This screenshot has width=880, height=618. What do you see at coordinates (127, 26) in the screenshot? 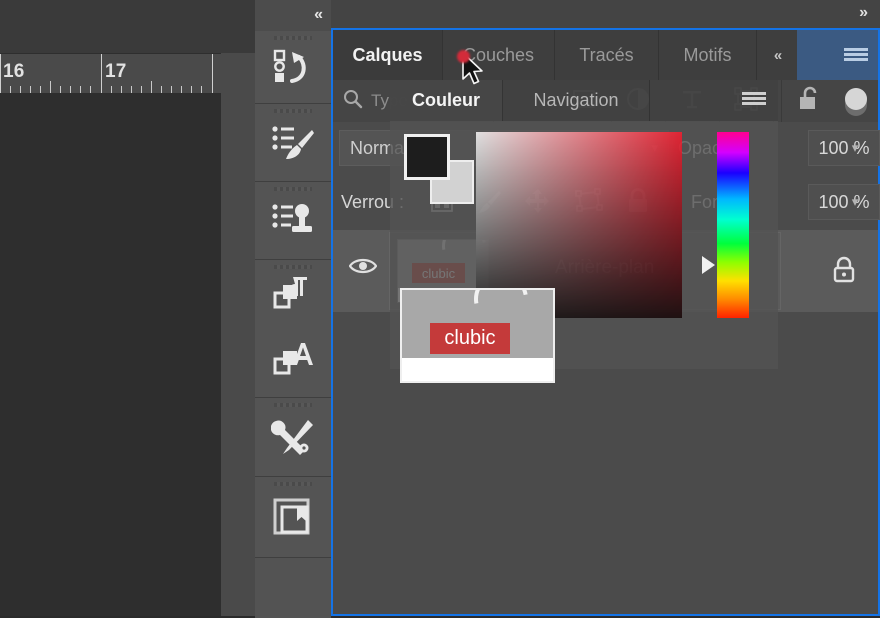
I see `canvas-top-strip` at bounding box center [127, 26].